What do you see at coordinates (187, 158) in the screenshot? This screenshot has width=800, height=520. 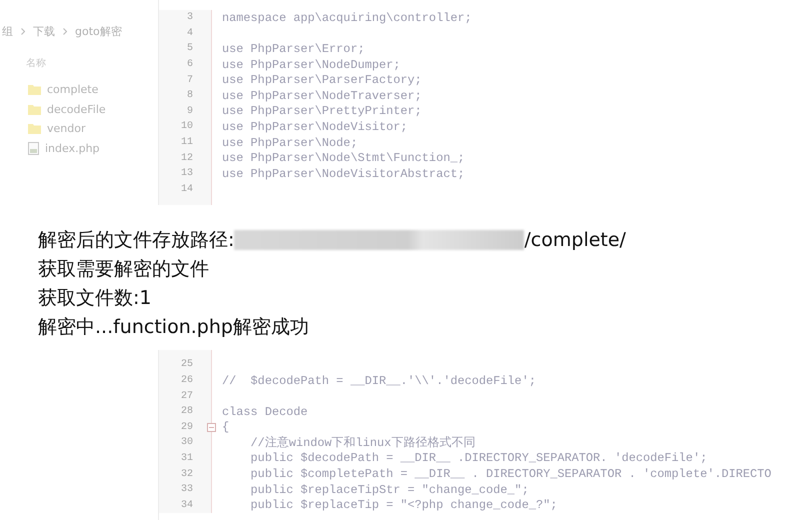 I see `line-number: 12` at bounding box center [187, 158].